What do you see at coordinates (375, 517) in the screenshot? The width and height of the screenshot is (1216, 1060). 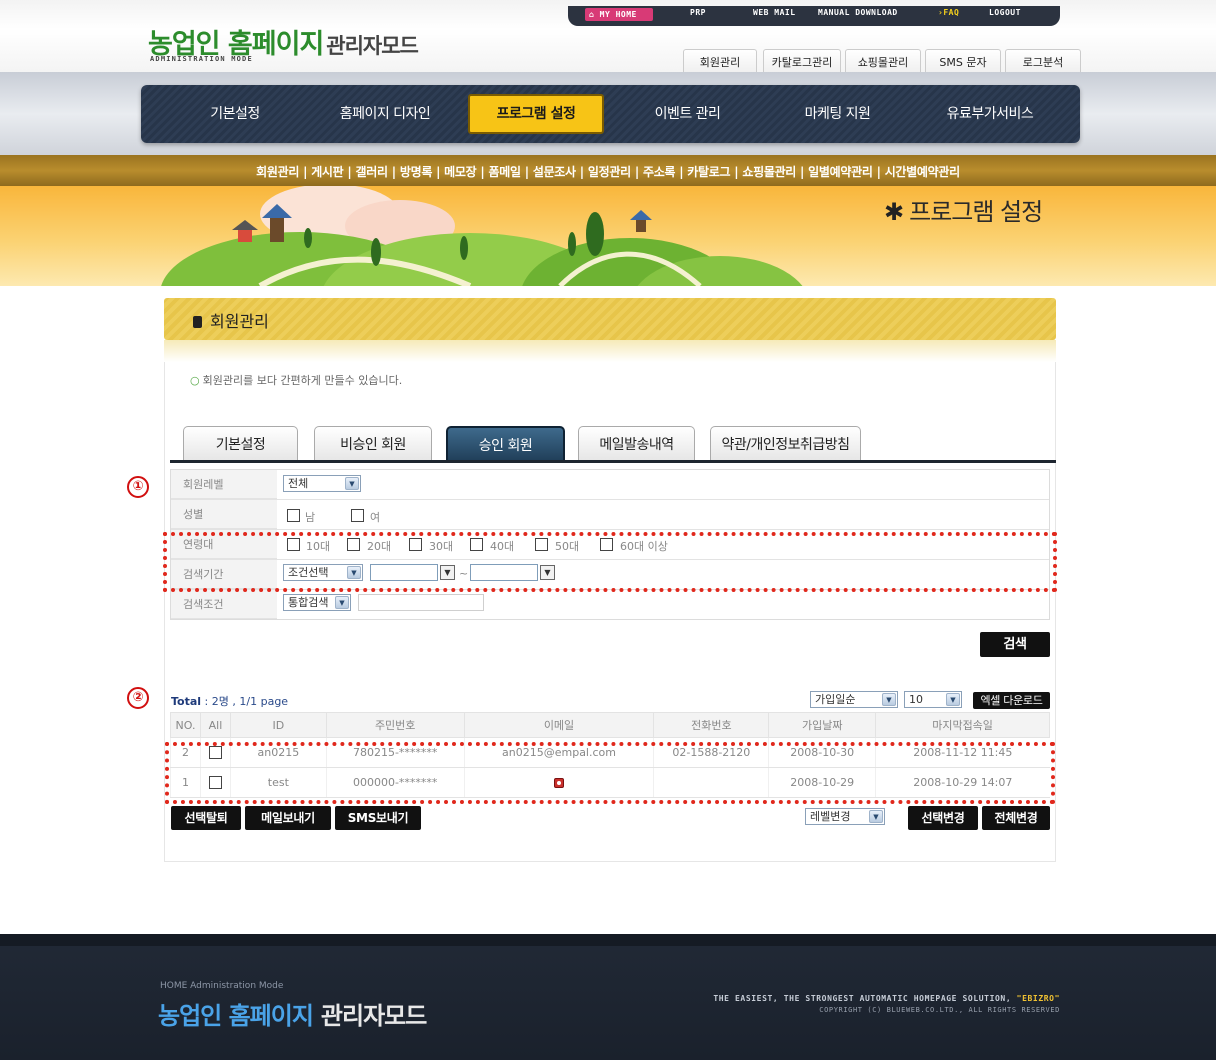 I see `gender-female-label: 여` at bounding box center [375, 517].